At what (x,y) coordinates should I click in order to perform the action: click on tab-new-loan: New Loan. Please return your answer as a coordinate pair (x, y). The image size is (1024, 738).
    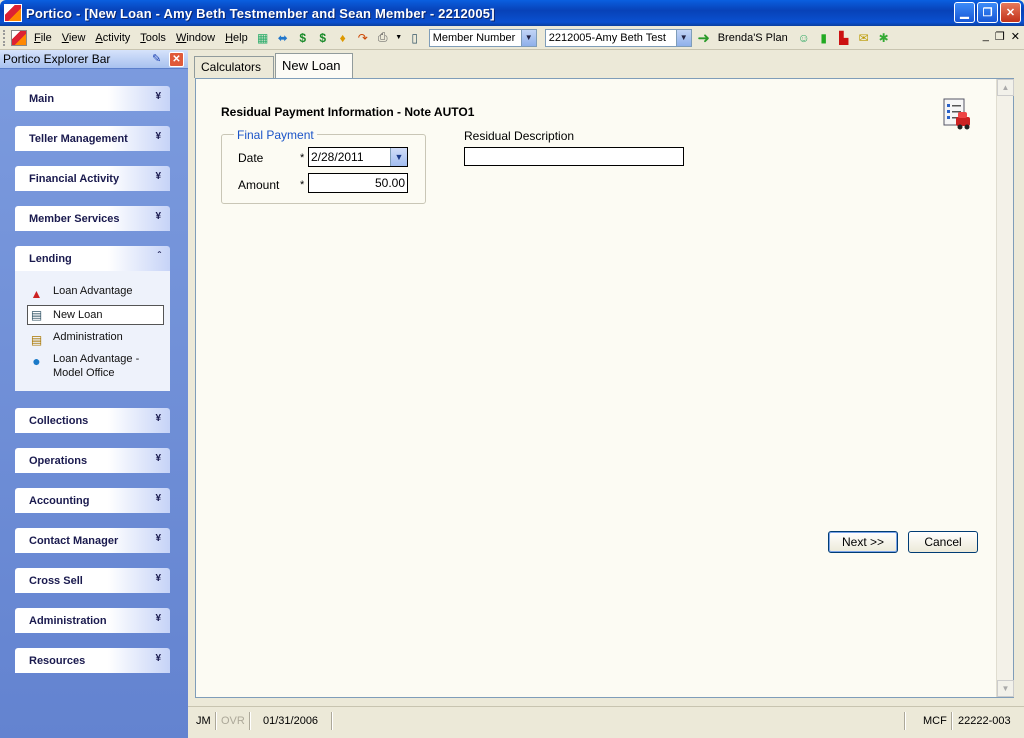
    Looking at the image, I should click on (314, 66).